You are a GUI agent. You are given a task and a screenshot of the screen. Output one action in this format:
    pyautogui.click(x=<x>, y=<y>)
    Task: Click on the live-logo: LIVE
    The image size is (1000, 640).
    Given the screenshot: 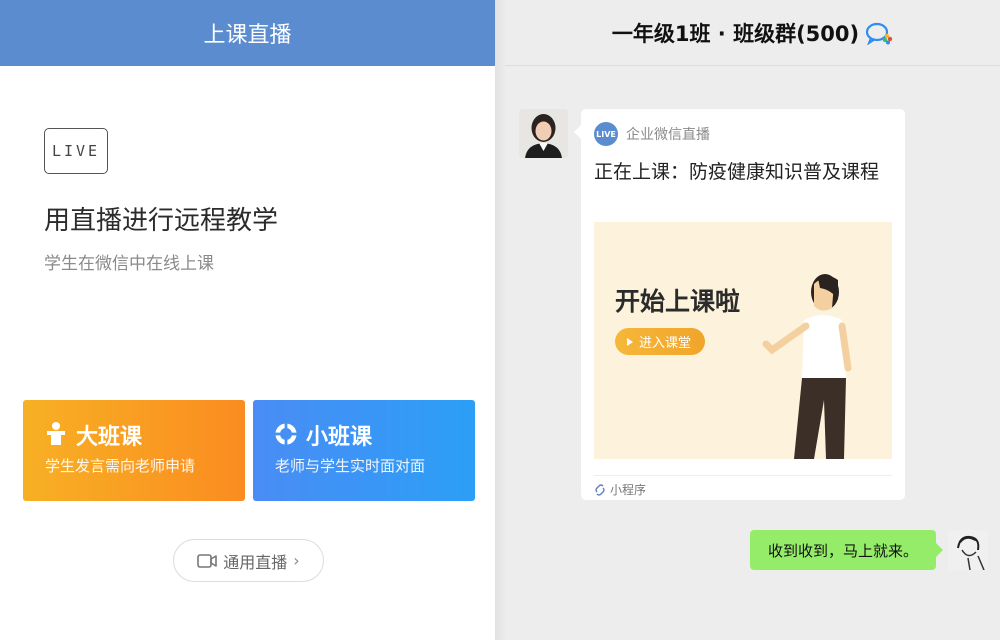 What is the action you would take?
    pyautogui.click(x=76, y=151)
    